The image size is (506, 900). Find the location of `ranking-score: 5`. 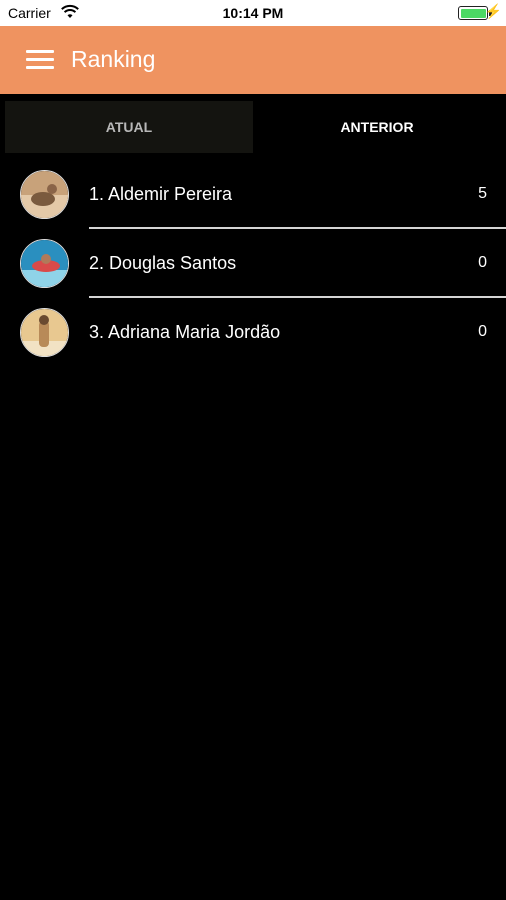

ranking-score: 5 is located at coordinates (482, 193).